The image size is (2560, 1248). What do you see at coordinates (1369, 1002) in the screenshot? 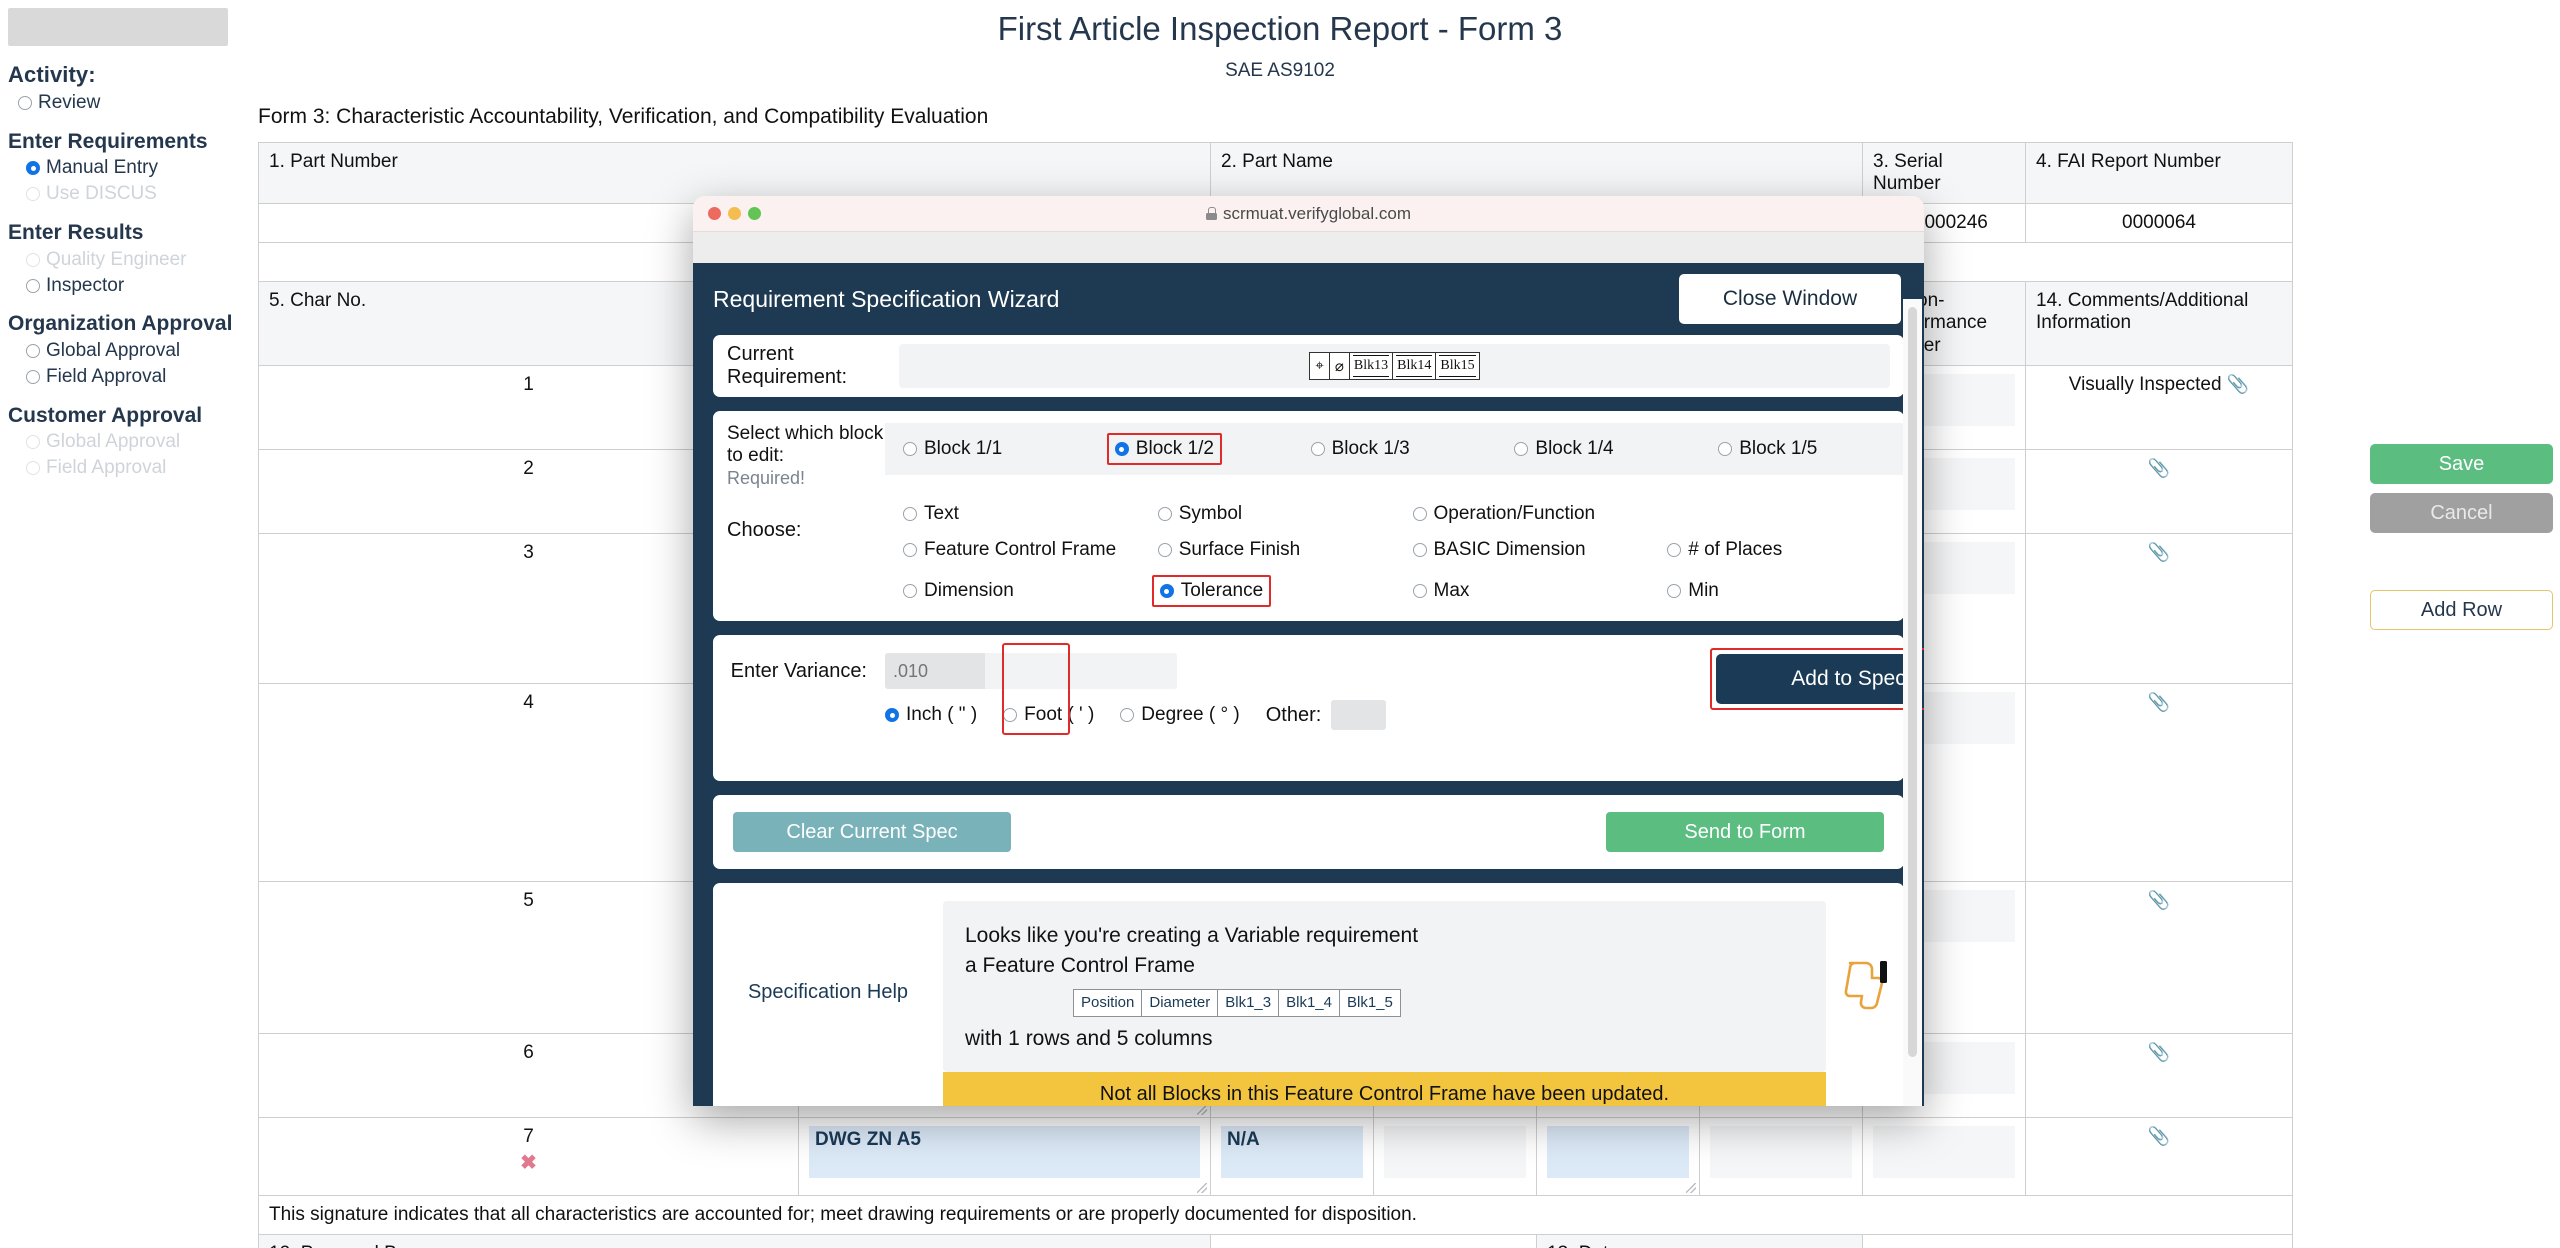
I see `help-frame-cell-blk1-5: Blk1_5` at bounding box center [1369, 1002].